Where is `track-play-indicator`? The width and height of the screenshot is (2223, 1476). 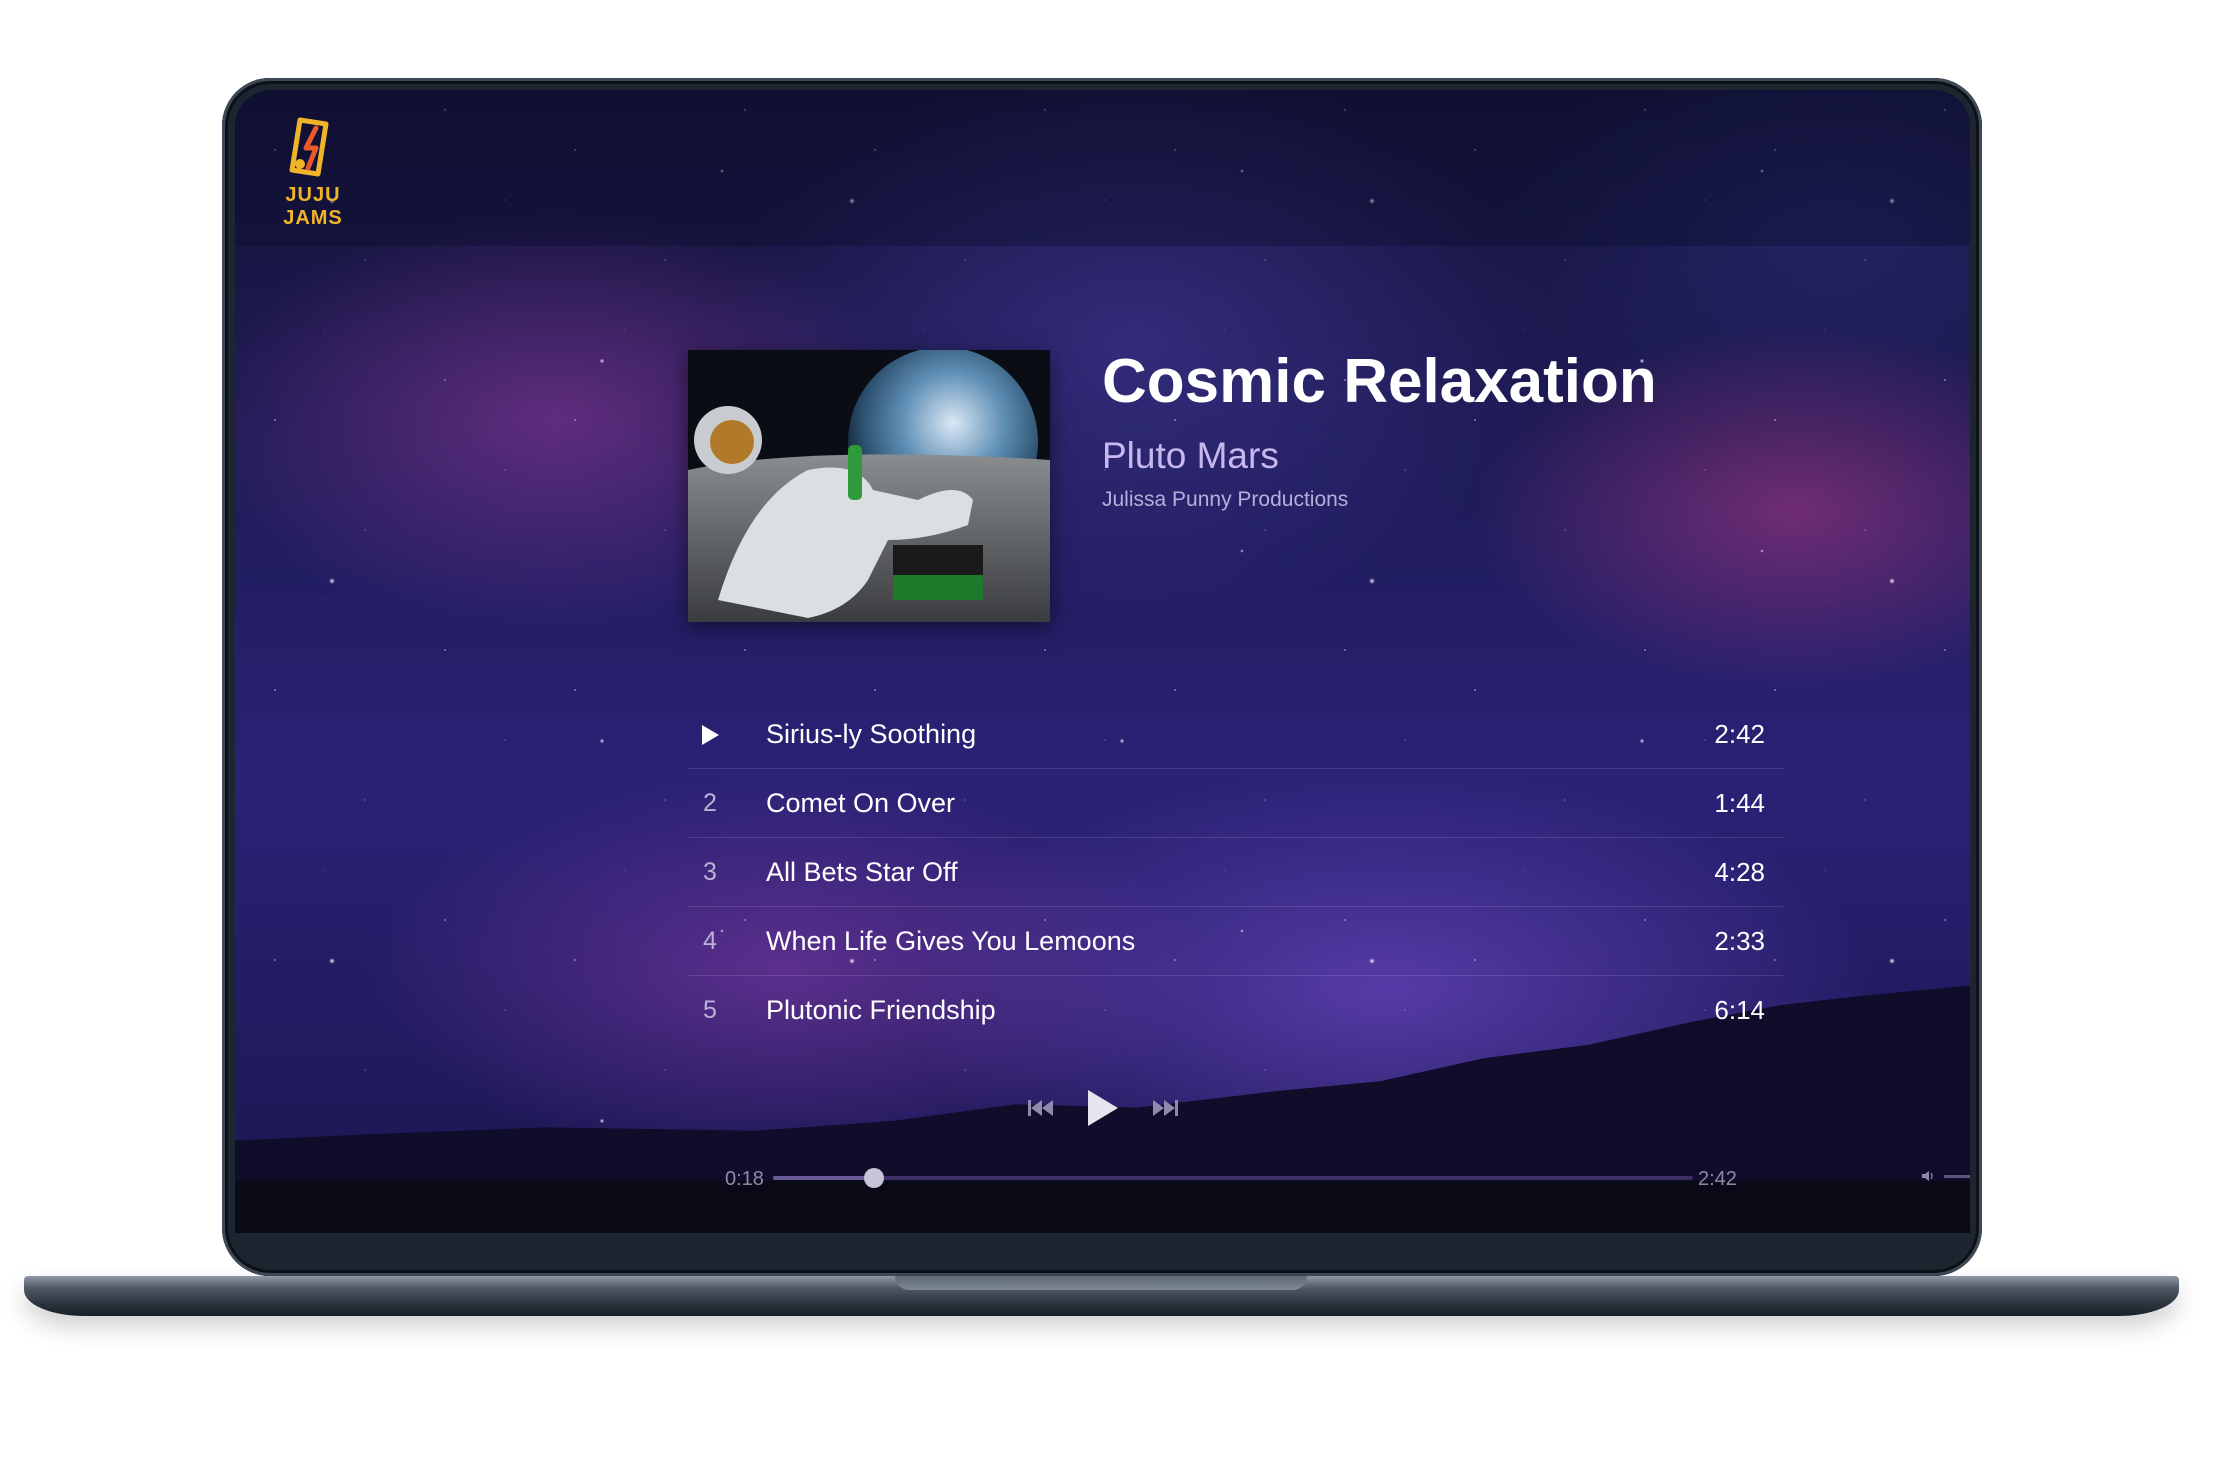
track-play-indicator is located at coordinates (710, 734).